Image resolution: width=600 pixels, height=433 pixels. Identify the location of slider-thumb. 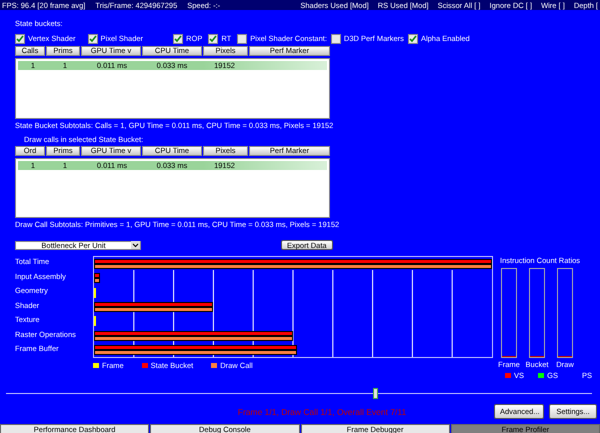
(375, 393).